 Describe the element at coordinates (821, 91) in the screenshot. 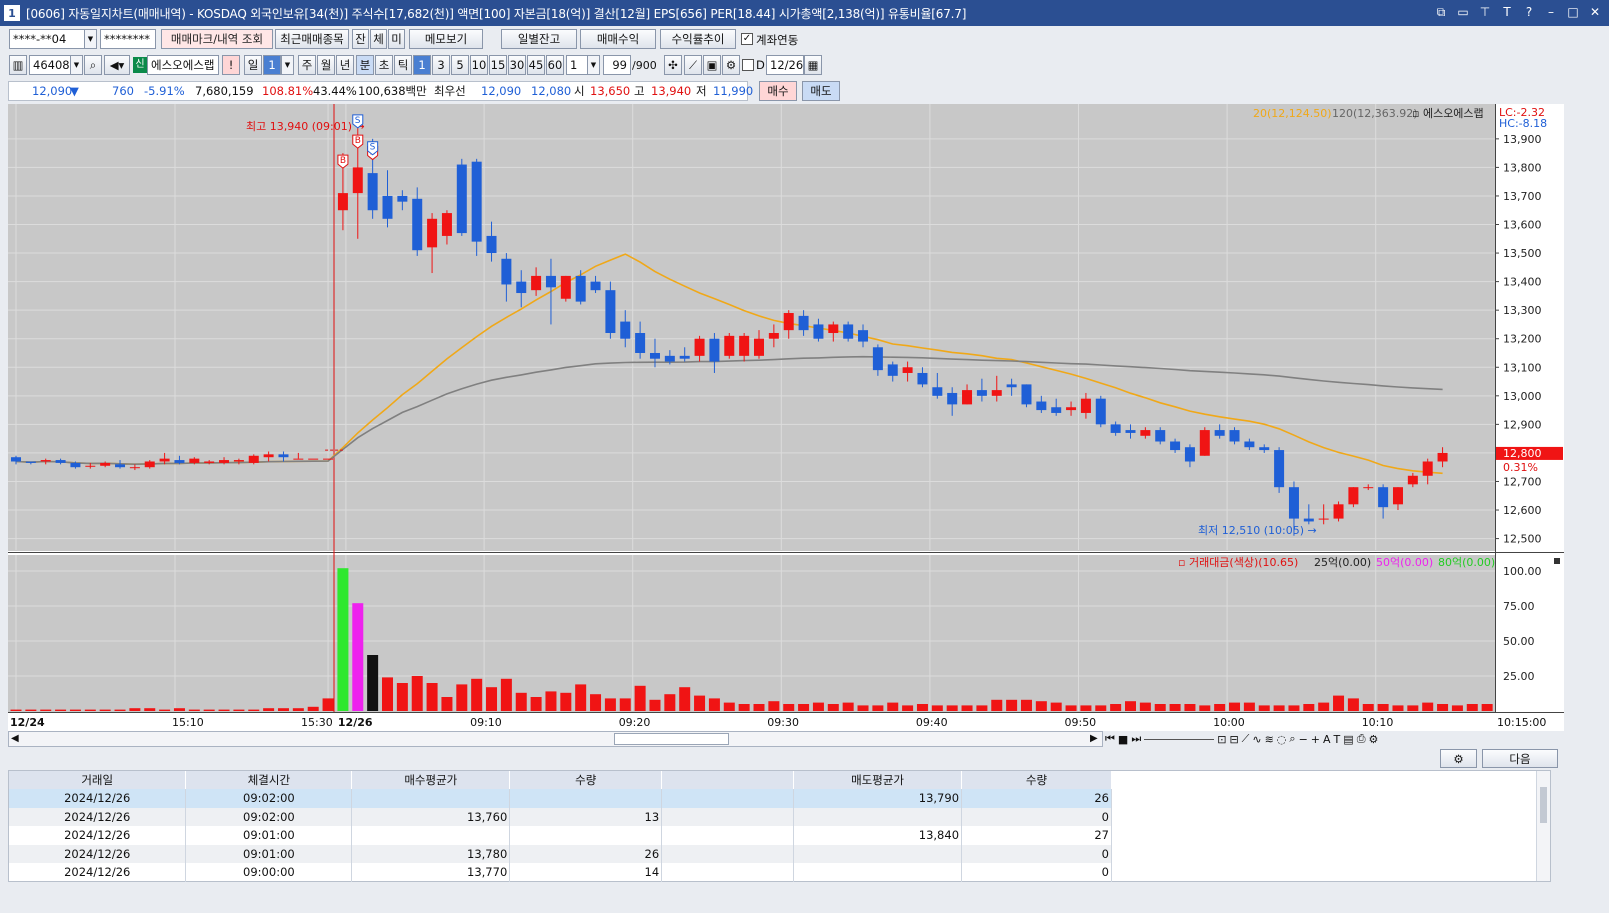

I see `sell-button: 매도` at that location.